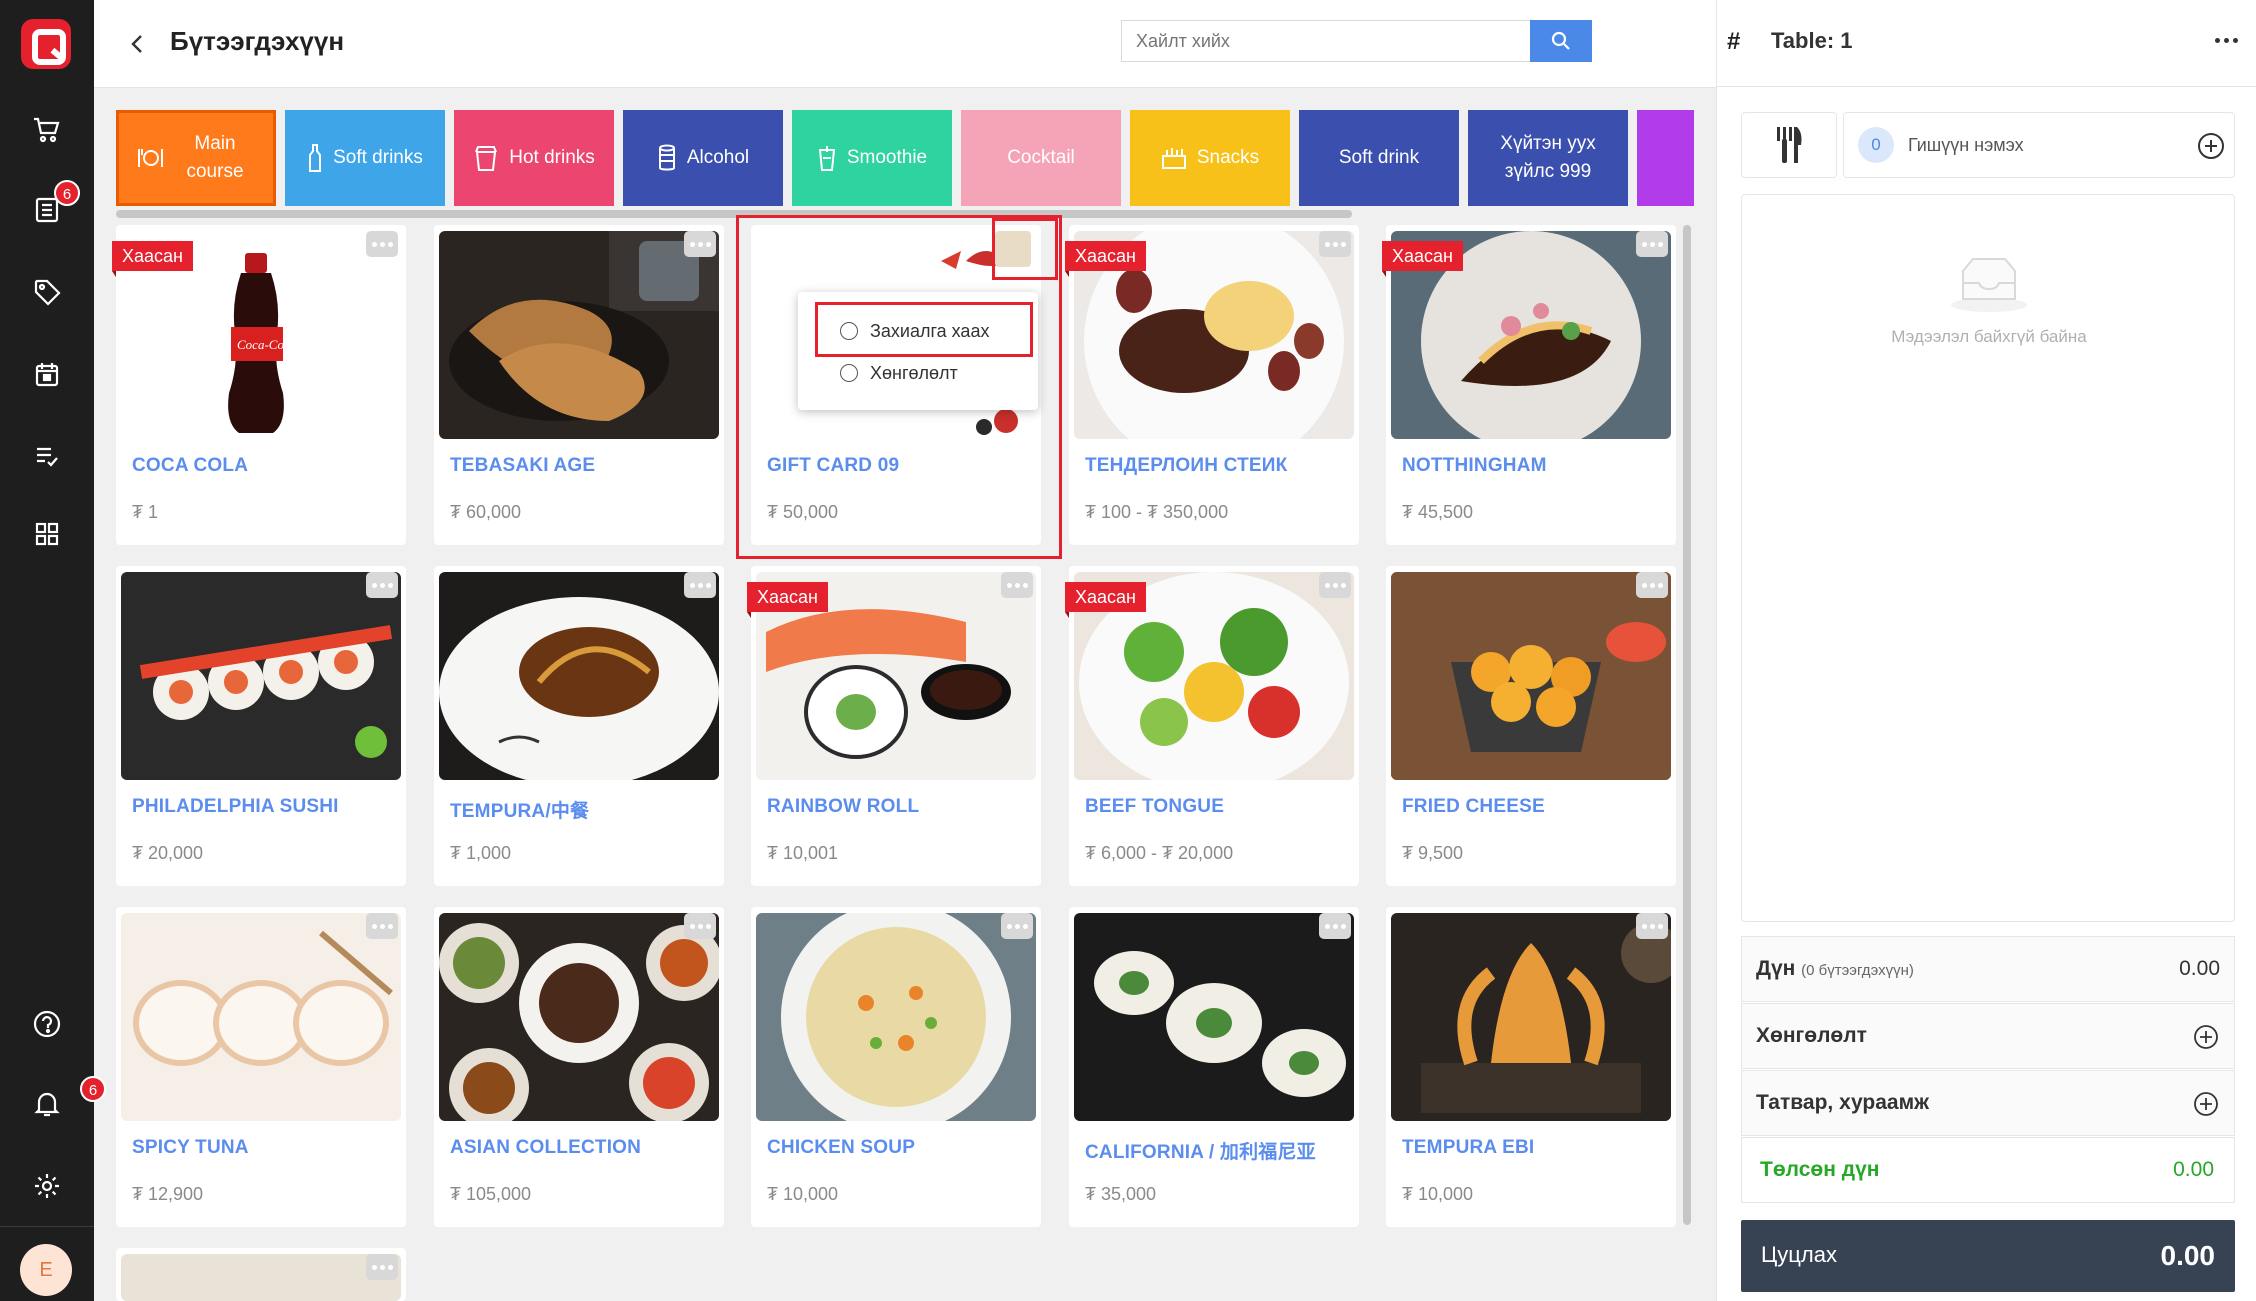 Image resolution: width=2256 pixels, height=1301 pixels. What do you see at coordinates (486, 512) in the screenshot?
I see `product-price: ₮ 60,000` at bounding box center [486, 512].